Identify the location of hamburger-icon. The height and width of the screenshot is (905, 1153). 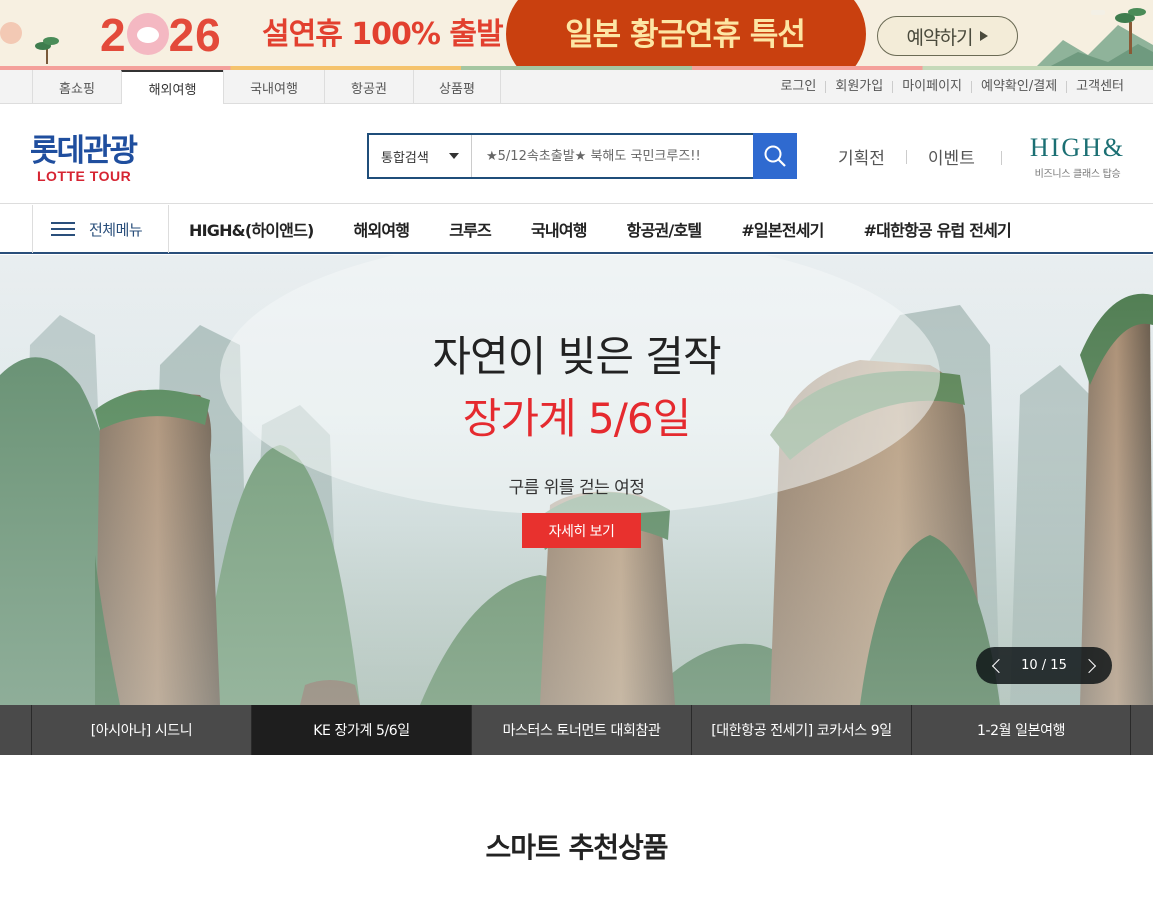
(63, 229).